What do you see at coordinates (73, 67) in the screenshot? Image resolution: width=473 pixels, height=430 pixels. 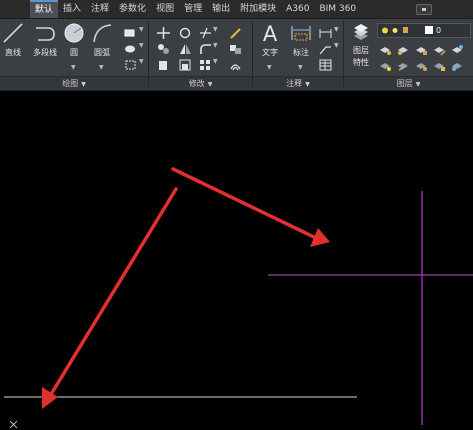 I see `circle-dropdown-icon: ▼` at bounding box center [73, 67].